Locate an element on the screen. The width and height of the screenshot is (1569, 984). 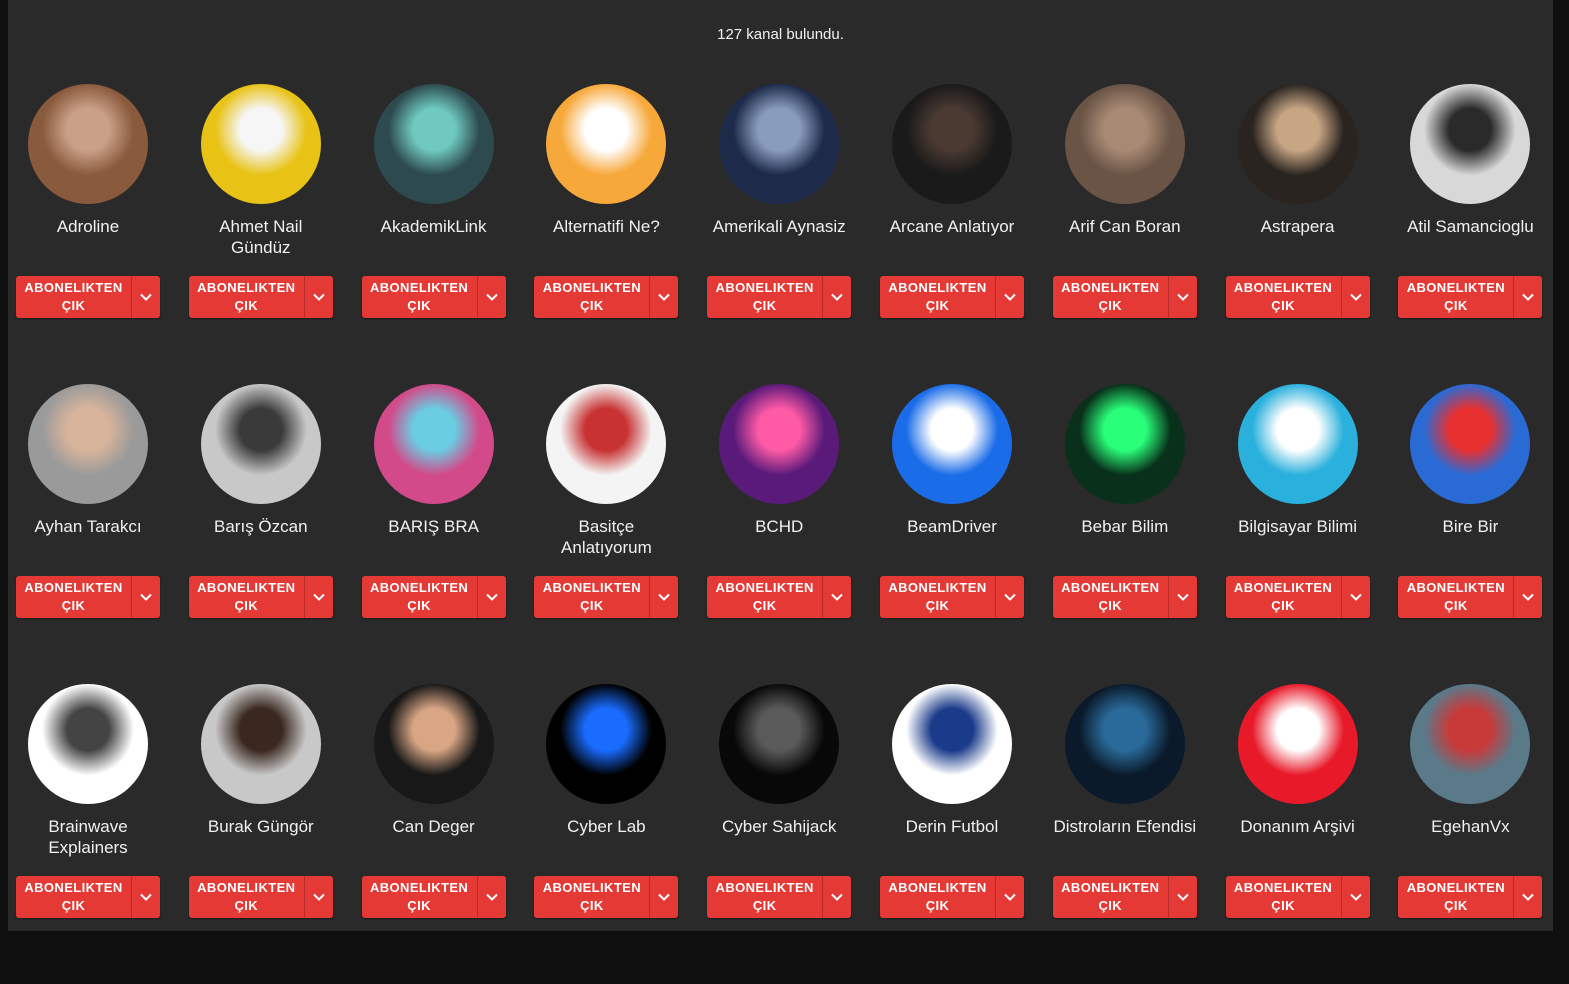
channel-name: Bebar Bilim is located at coordinates (1125, 526).